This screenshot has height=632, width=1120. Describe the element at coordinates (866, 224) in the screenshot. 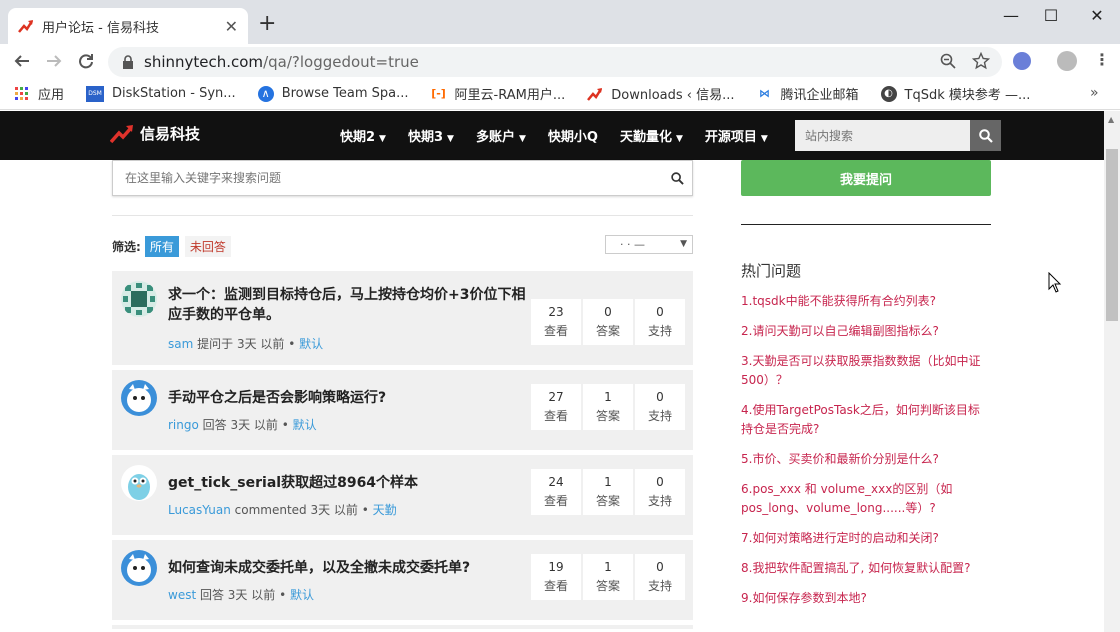

I see `sidebar-divider` at that location.